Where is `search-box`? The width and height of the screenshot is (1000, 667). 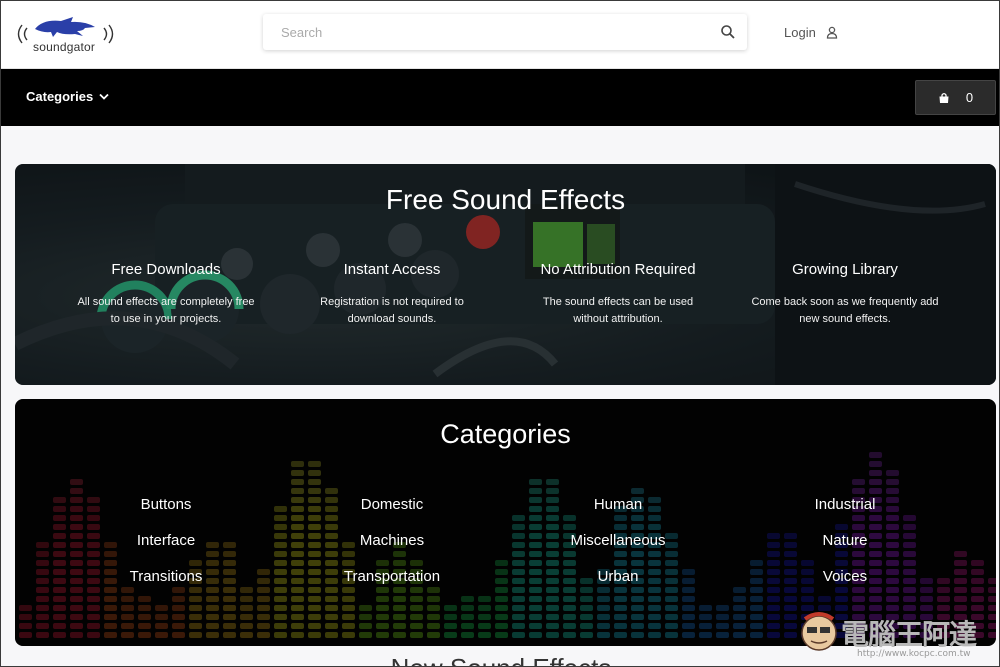 search-box is located at coordinates (505, 32).